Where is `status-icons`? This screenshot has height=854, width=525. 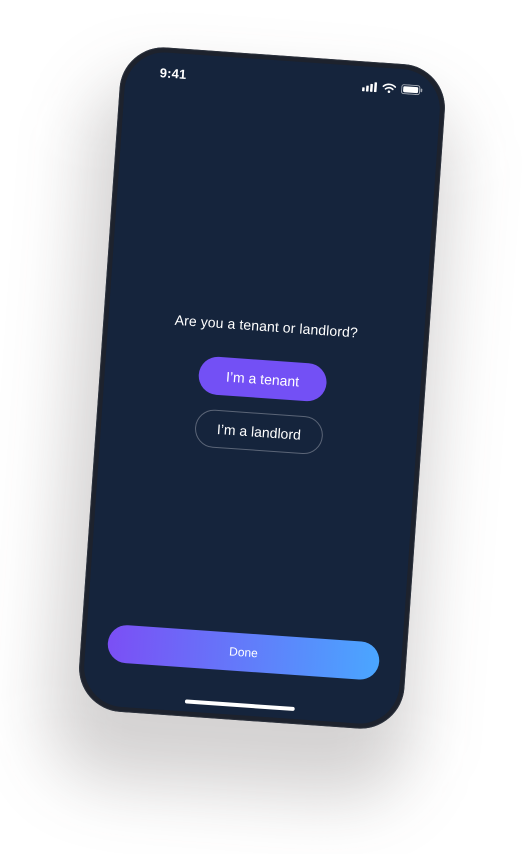
status-icons is located at coordinates (392, 88).